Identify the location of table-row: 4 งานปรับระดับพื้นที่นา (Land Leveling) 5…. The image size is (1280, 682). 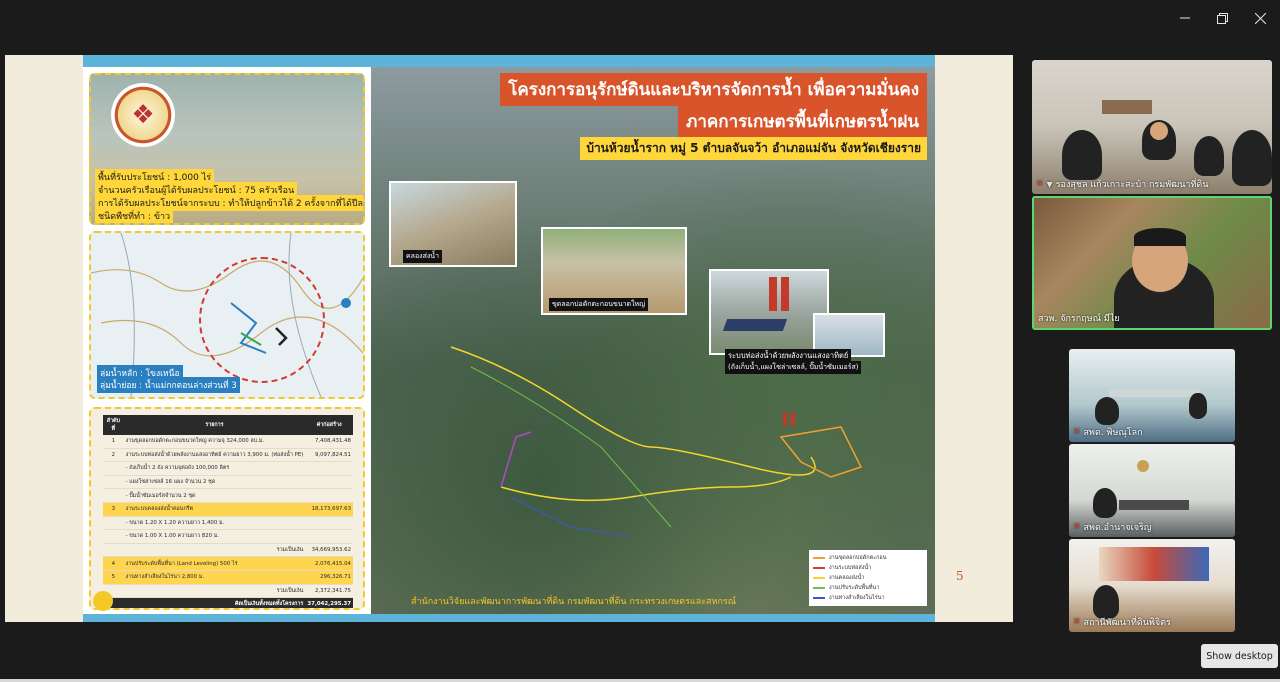
(228, 563).